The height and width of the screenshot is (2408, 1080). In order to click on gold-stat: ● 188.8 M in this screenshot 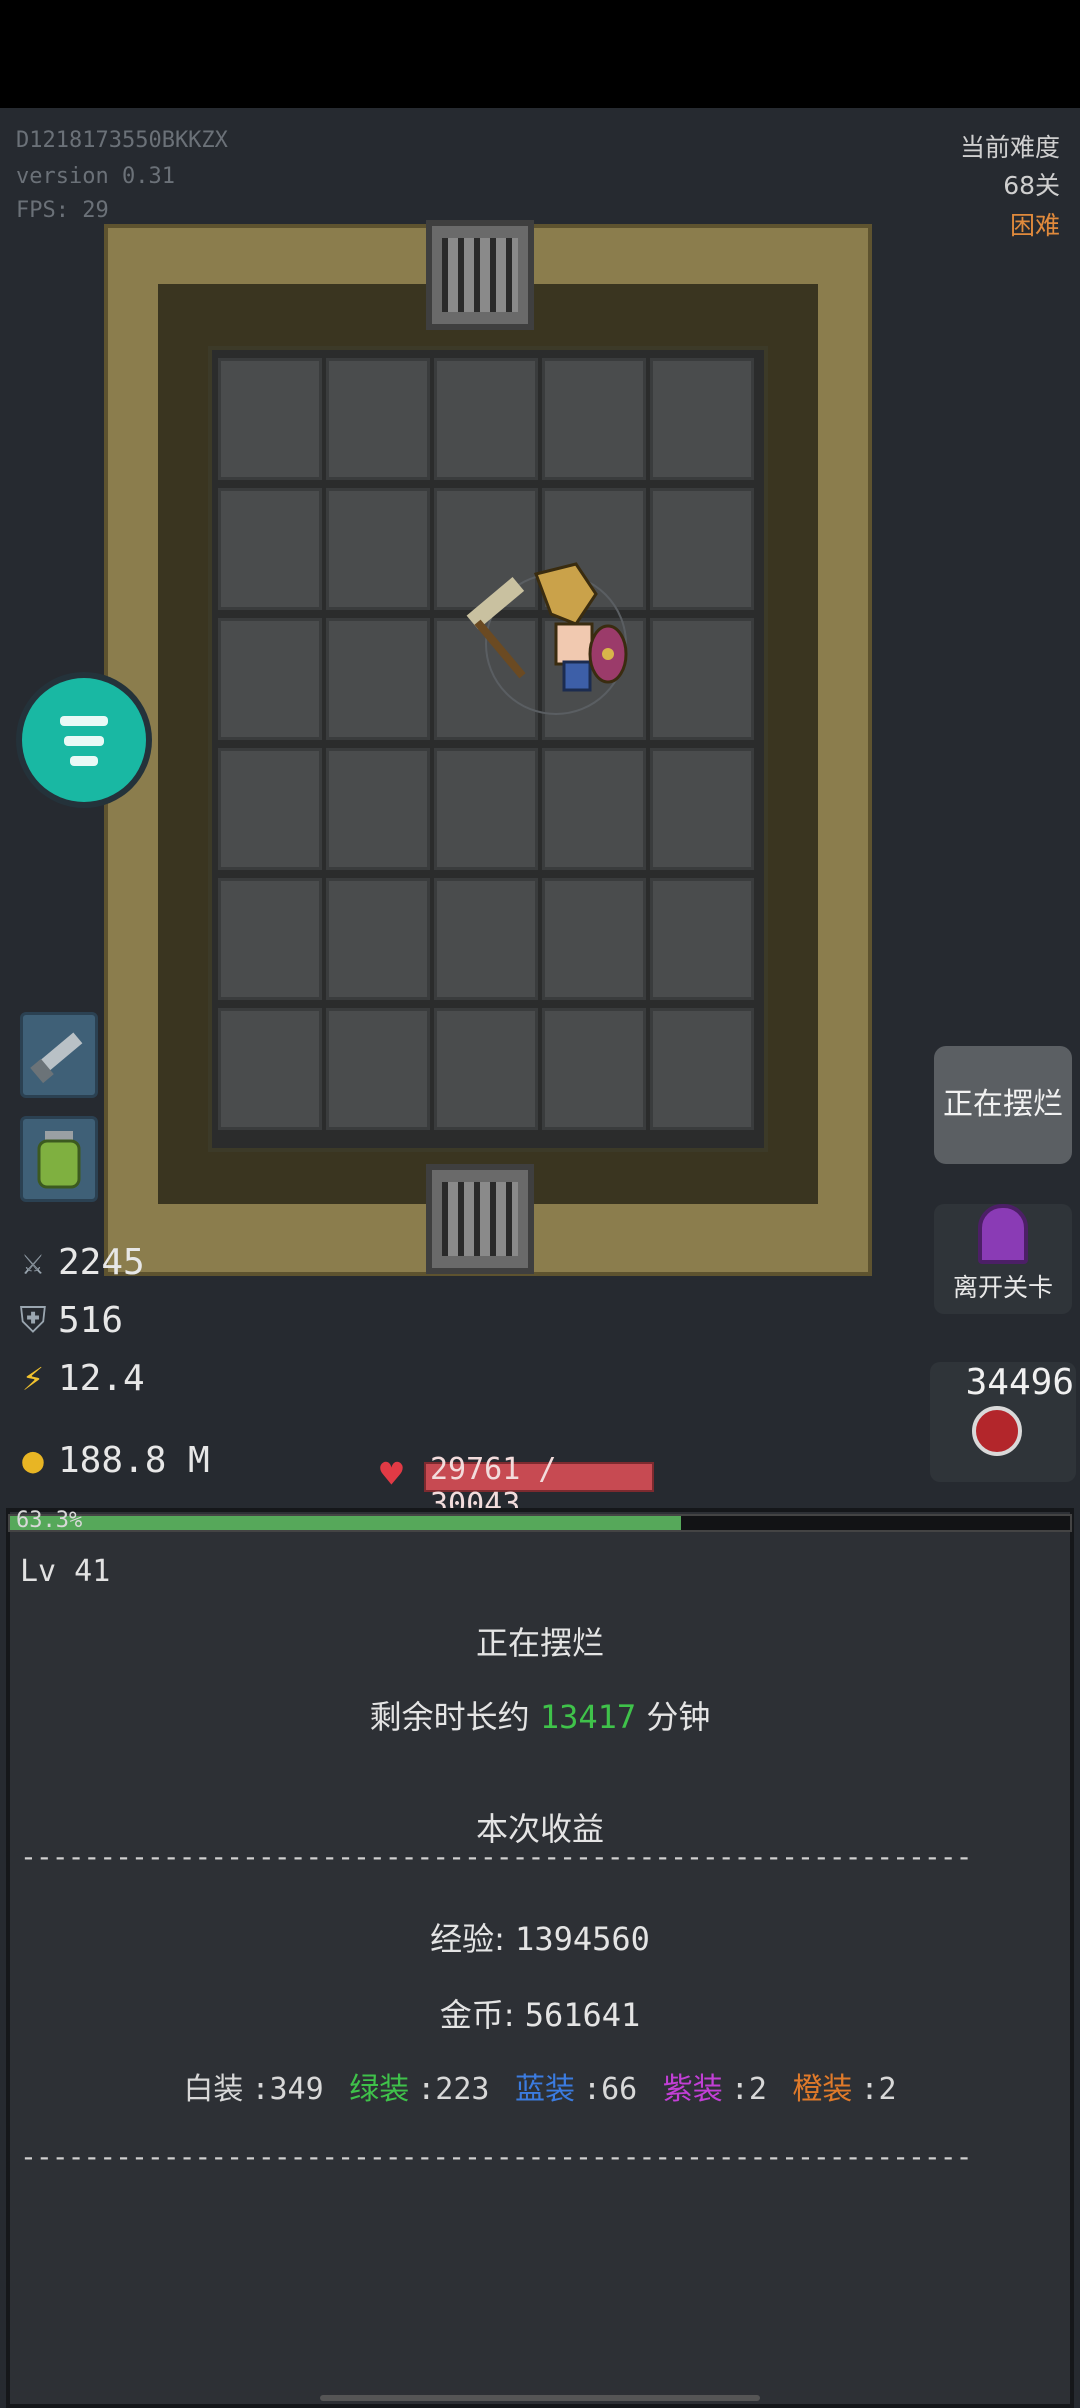, I will do `click(113, 1461)`.